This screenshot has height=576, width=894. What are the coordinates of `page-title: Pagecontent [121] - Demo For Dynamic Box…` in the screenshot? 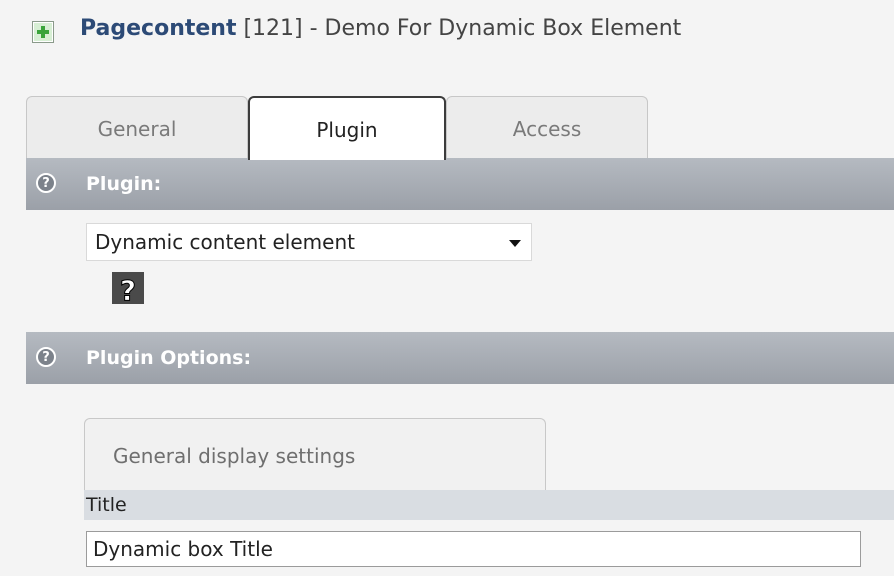 It's located at (380, 28).